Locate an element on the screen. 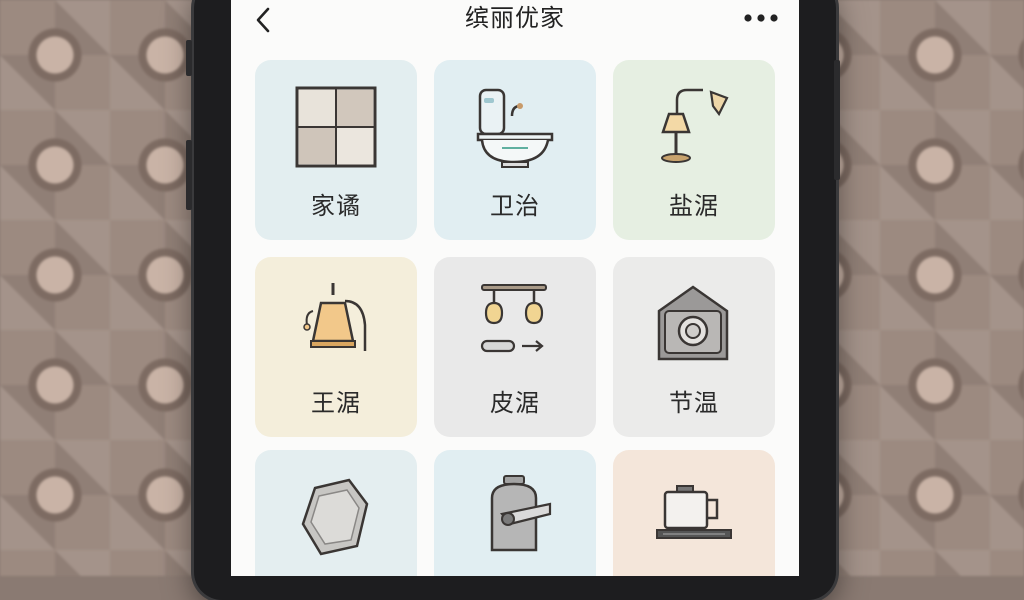 The image size is (1024, 600). floor-tile-icon is located at coordinates (336, 127).